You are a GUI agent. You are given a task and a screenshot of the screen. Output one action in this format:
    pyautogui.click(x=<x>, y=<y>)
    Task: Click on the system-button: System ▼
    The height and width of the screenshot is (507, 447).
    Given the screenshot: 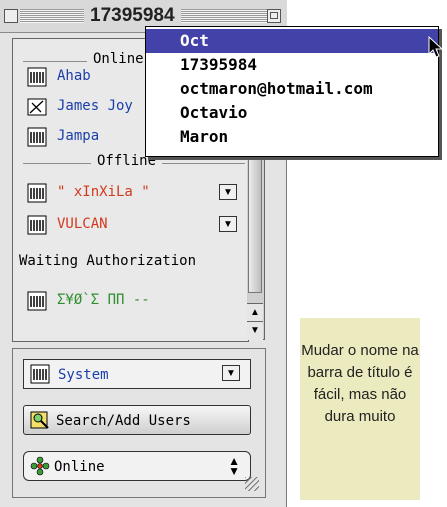 What is the action you would take?
    pyautogui.click(x=137, y=374)
    